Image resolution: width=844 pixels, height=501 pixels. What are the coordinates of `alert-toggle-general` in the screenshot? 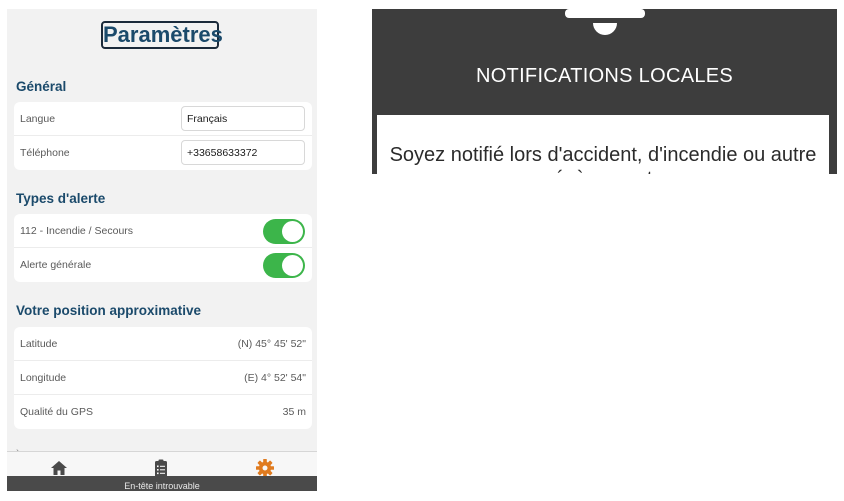 It's located at (284, 265).